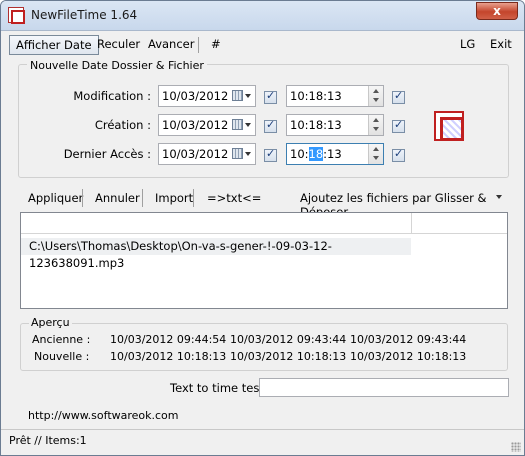 The image size is (525, 456). What do you see at coordinates (262, 16) in the screenshot?
I see `title-bar: NewFileTime 1.64 x` at bounding box center [262, 16].